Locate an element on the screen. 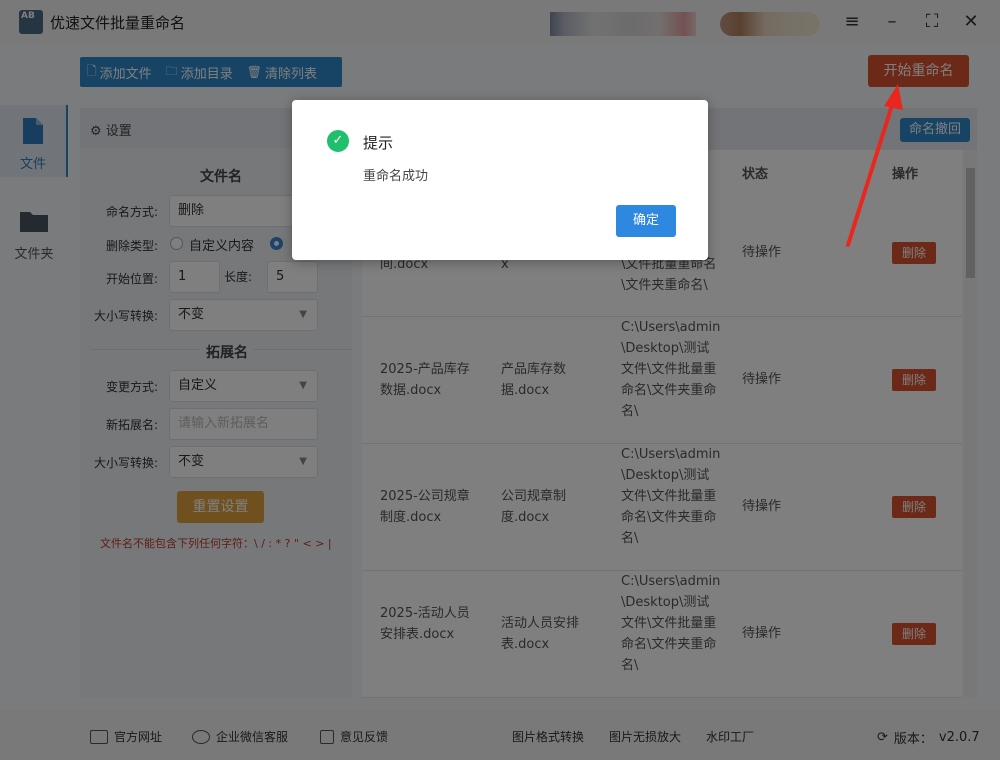  success-dialog: ✓ 提示 重命名成功 确定 is located at coordinates (500, 180).